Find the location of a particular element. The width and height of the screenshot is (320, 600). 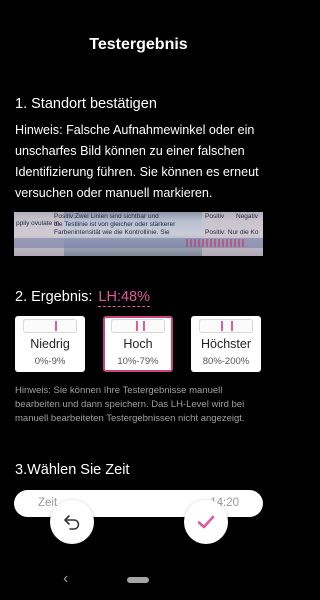

system-nav-bar: ‹ is located at coordinates (138, 580).